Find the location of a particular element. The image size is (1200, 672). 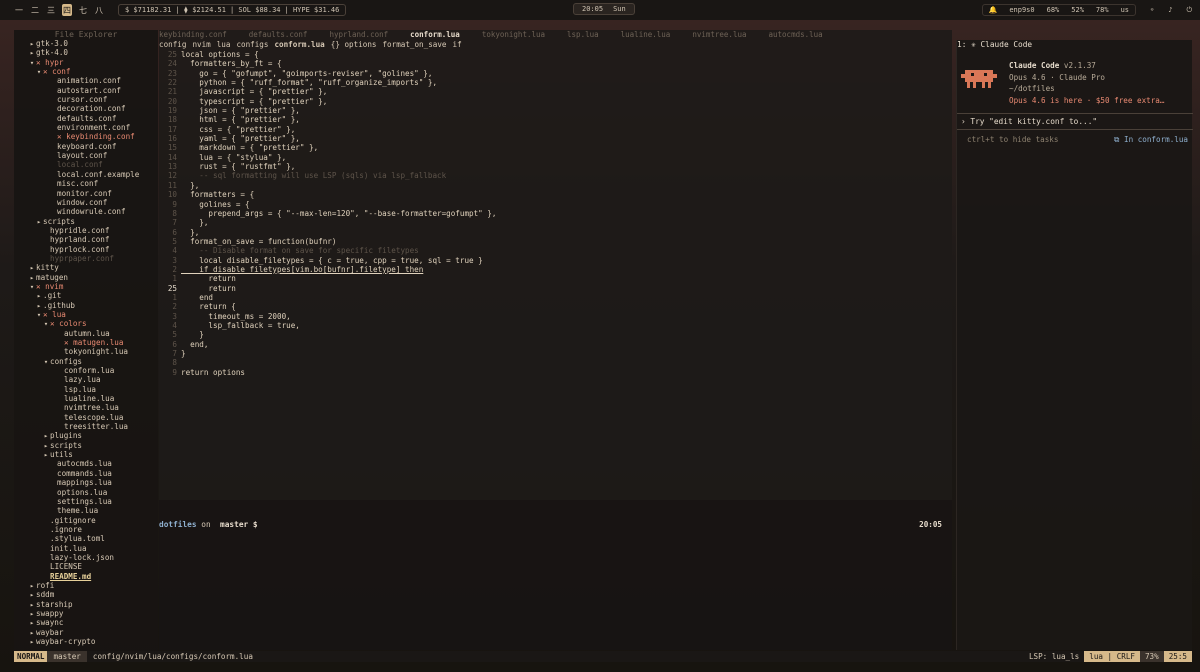

workspace-button: 三 is located at coordinates (51, 10).